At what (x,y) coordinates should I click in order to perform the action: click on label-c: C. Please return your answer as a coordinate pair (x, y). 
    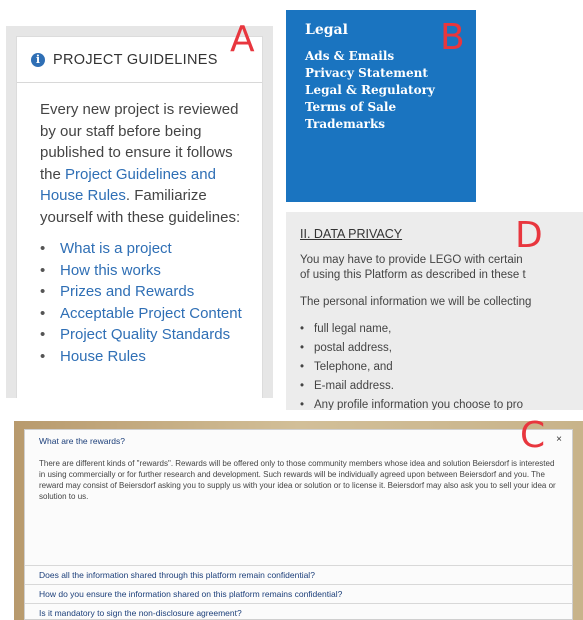
    Looking at the image, I should click on (533, 435).